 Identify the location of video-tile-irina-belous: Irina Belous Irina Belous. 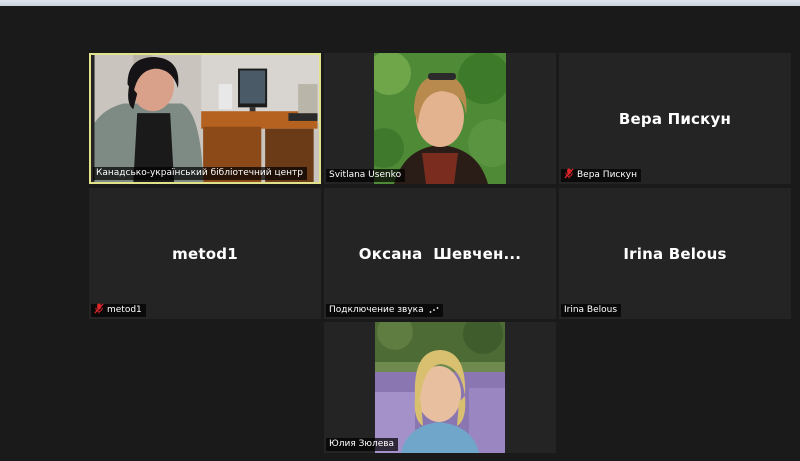
(675, 253).